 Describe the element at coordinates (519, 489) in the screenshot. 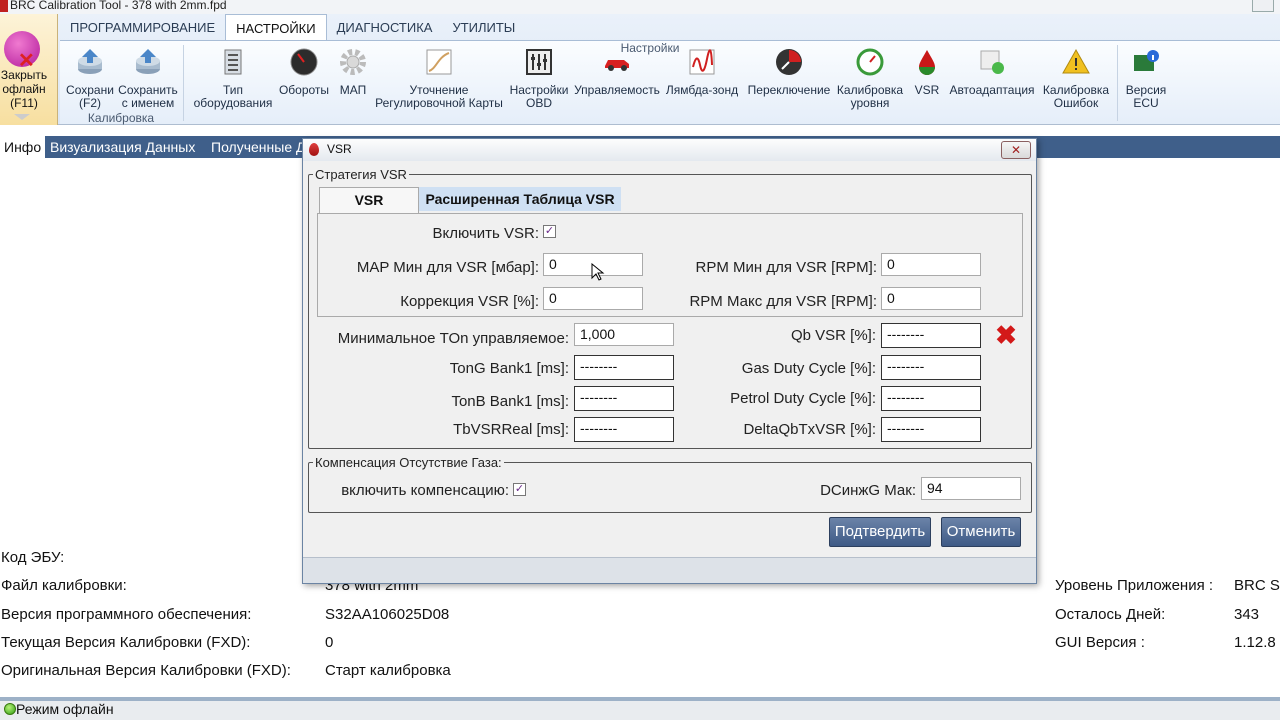

I see `enable-compensation-checkbox: ✓` at that location.